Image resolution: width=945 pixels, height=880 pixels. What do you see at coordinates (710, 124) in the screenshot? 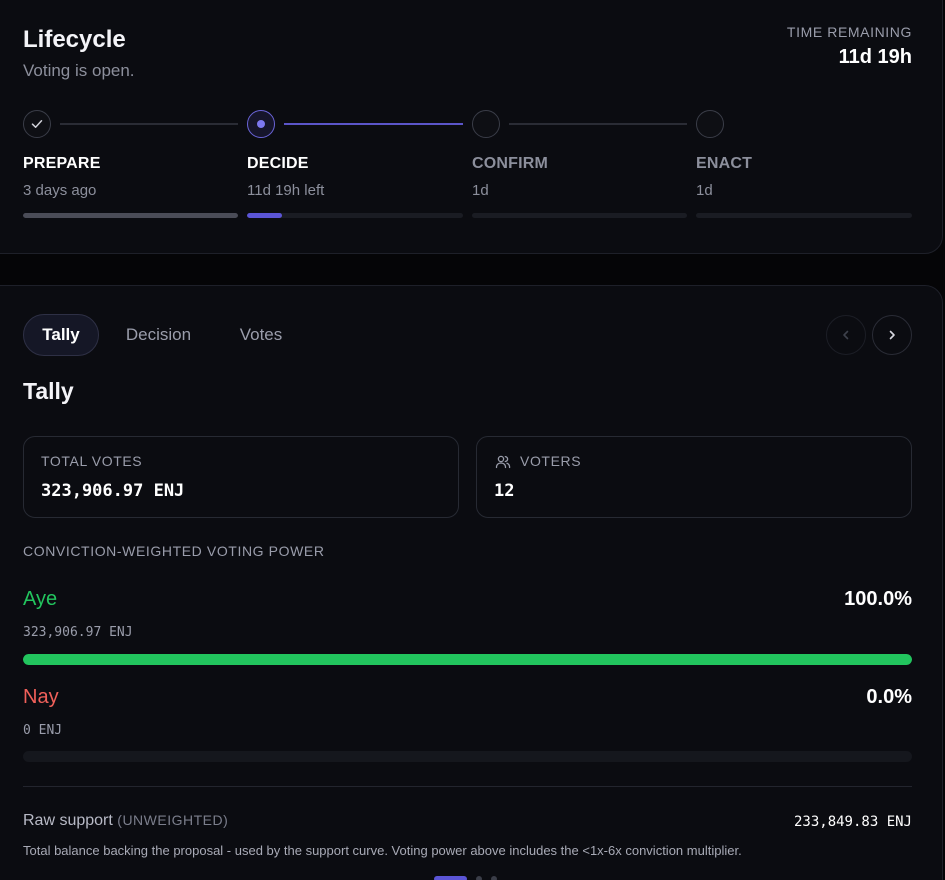
I see `step-enact-circle` at bounding box center [710, 124].